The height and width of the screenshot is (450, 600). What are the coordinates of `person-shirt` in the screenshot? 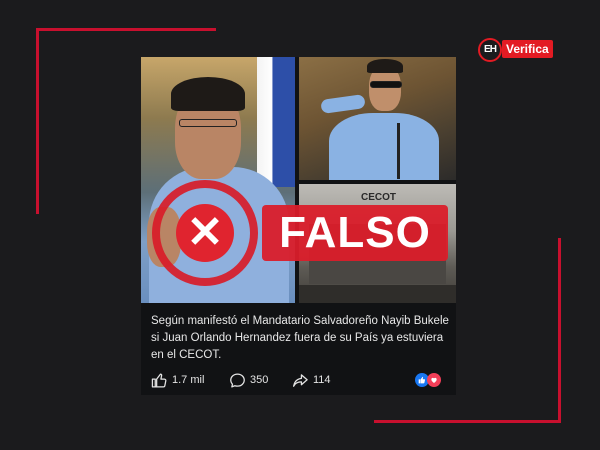 It's located at (384, 146).